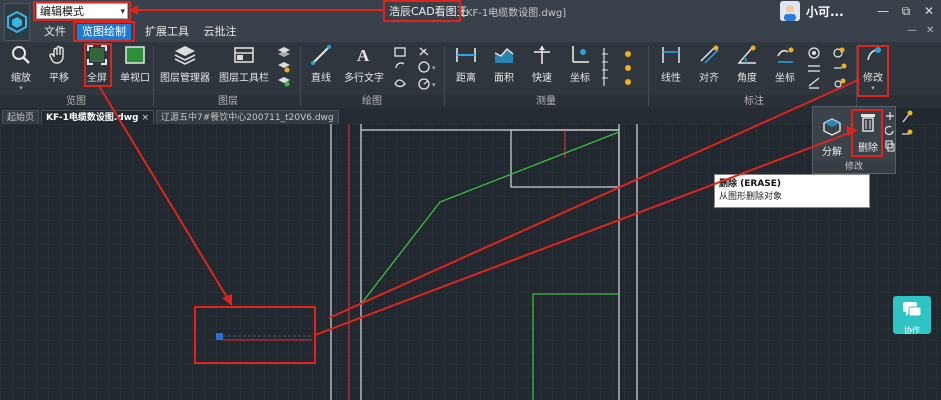 The height and width of the screenshot is (400, 941). Describe the element at coordinates (220, 32) in the screenshot. I see `menu-cloud-annotation: 云批注` at that location.